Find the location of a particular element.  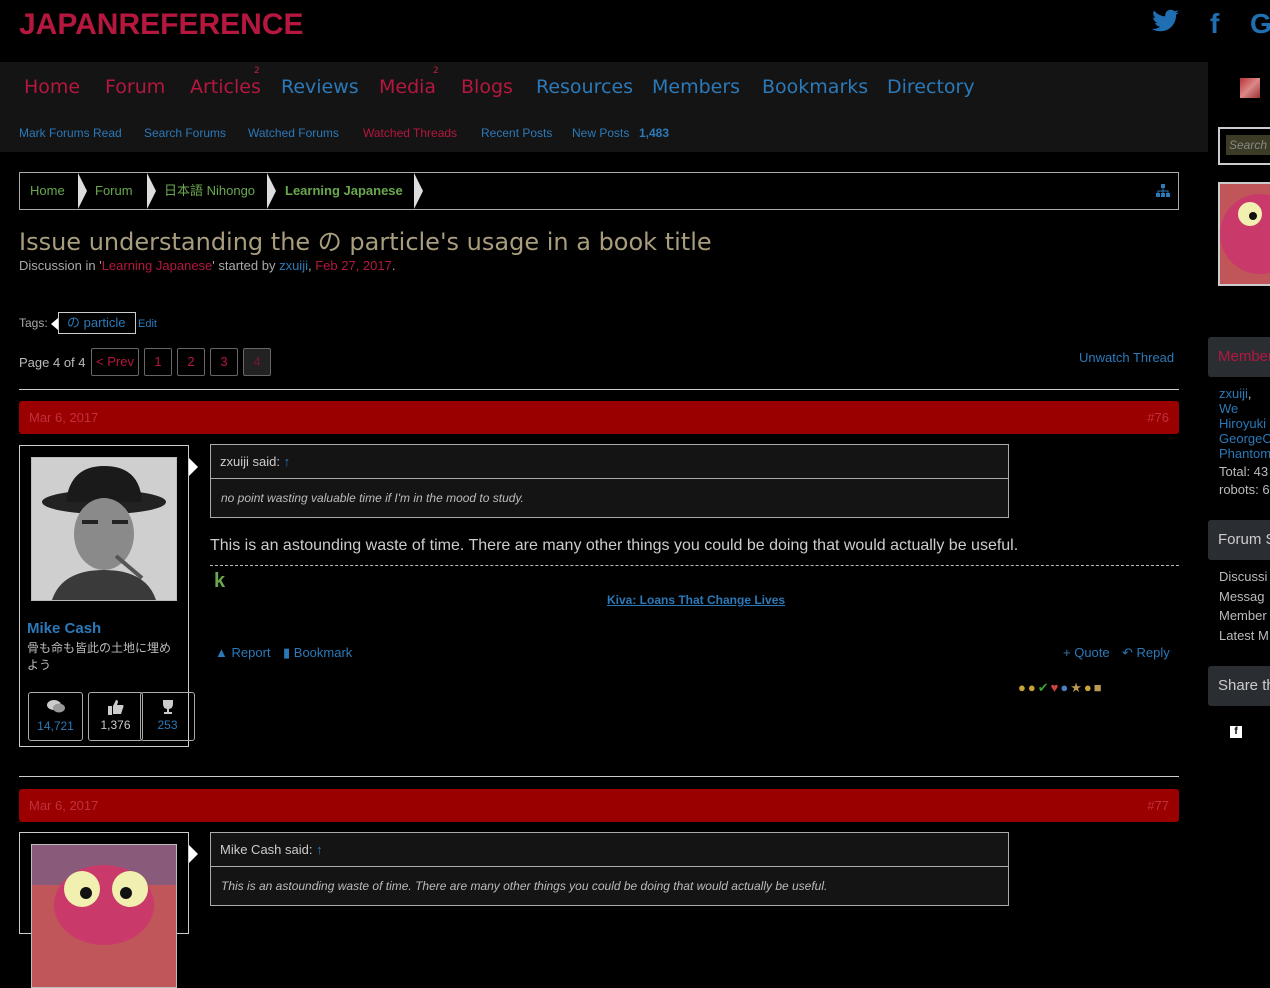

love-reaction-icon: ♥ is located at coordinates (1056, 687).